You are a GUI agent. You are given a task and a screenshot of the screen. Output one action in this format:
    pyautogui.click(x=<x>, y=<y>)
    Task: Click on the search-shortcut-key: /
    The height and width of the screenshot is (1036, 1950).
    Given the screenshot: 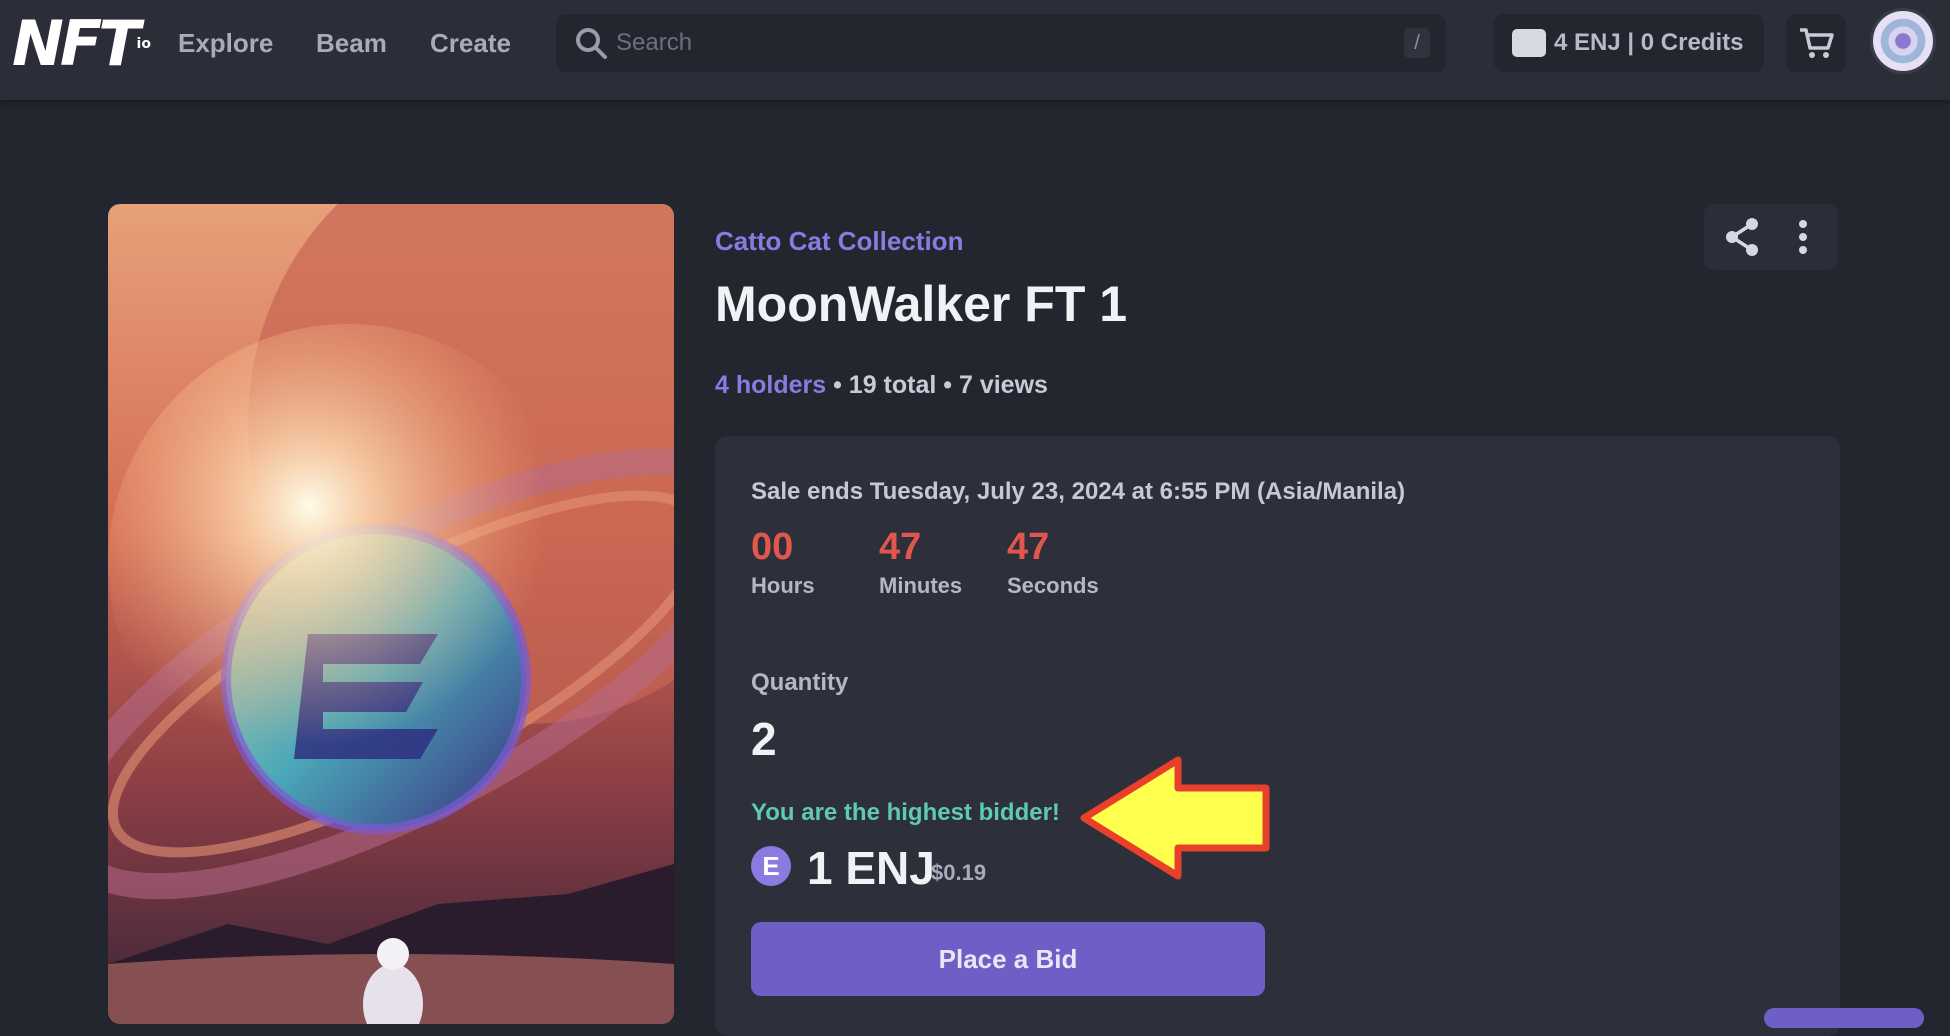 What is the action you would take?
    pyautogui.click(x=1417, y=43)
    